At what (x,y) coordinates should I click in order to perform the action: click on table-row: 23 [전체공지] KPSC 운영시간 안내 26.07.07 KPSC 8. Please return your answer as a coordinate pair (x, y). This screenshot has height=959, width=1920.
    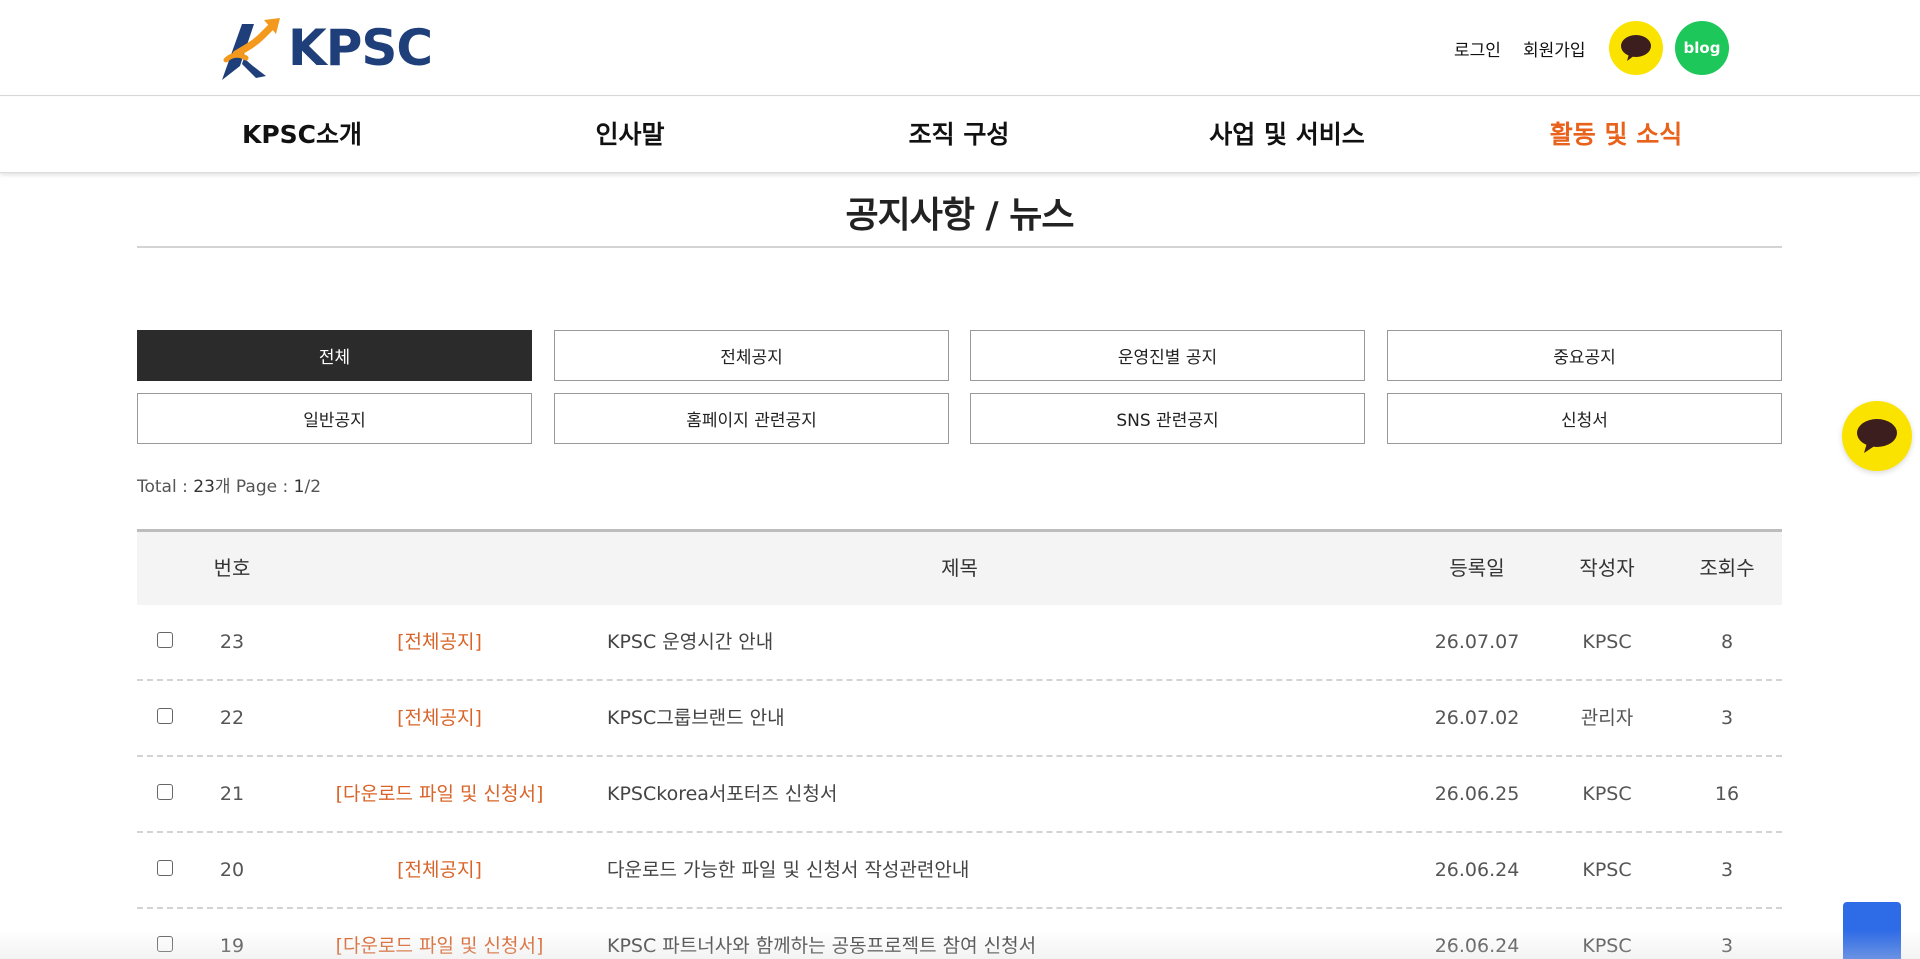
    Looking at the image, I should click on (959, 643).